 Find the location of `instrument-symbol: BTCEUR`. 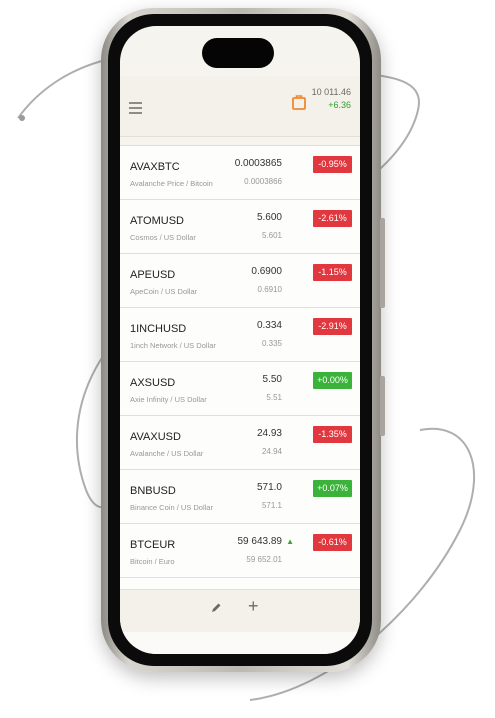

instrument-symbol: BTCEUR is located at coordinates (153, 545).